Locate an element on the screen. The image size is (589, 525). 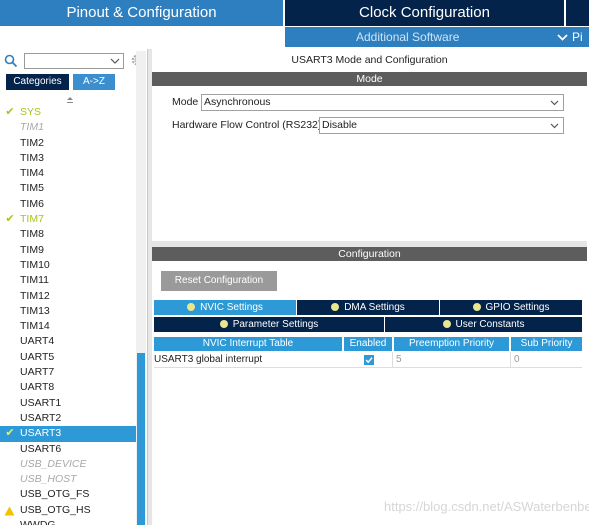
list-item-label: TIM7 is located at coordinates (32, 219).